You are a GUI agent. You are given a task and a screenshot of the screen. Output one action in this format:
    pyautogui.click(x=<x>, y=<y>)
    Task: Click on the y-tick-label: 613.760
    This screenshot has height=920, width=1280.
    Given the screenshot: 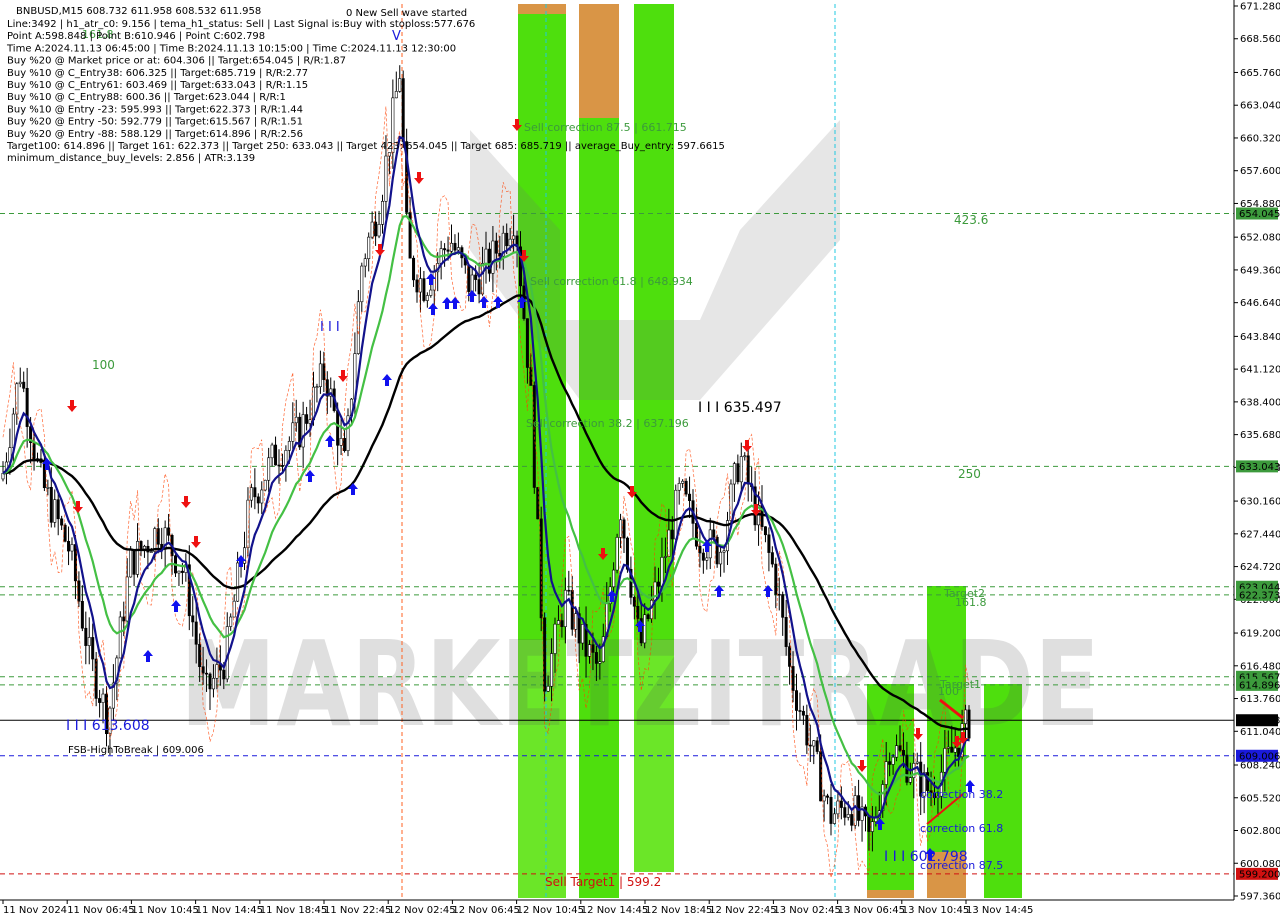 What is the action you would take?
    pyautogui.click(x=1260, y=699)
    